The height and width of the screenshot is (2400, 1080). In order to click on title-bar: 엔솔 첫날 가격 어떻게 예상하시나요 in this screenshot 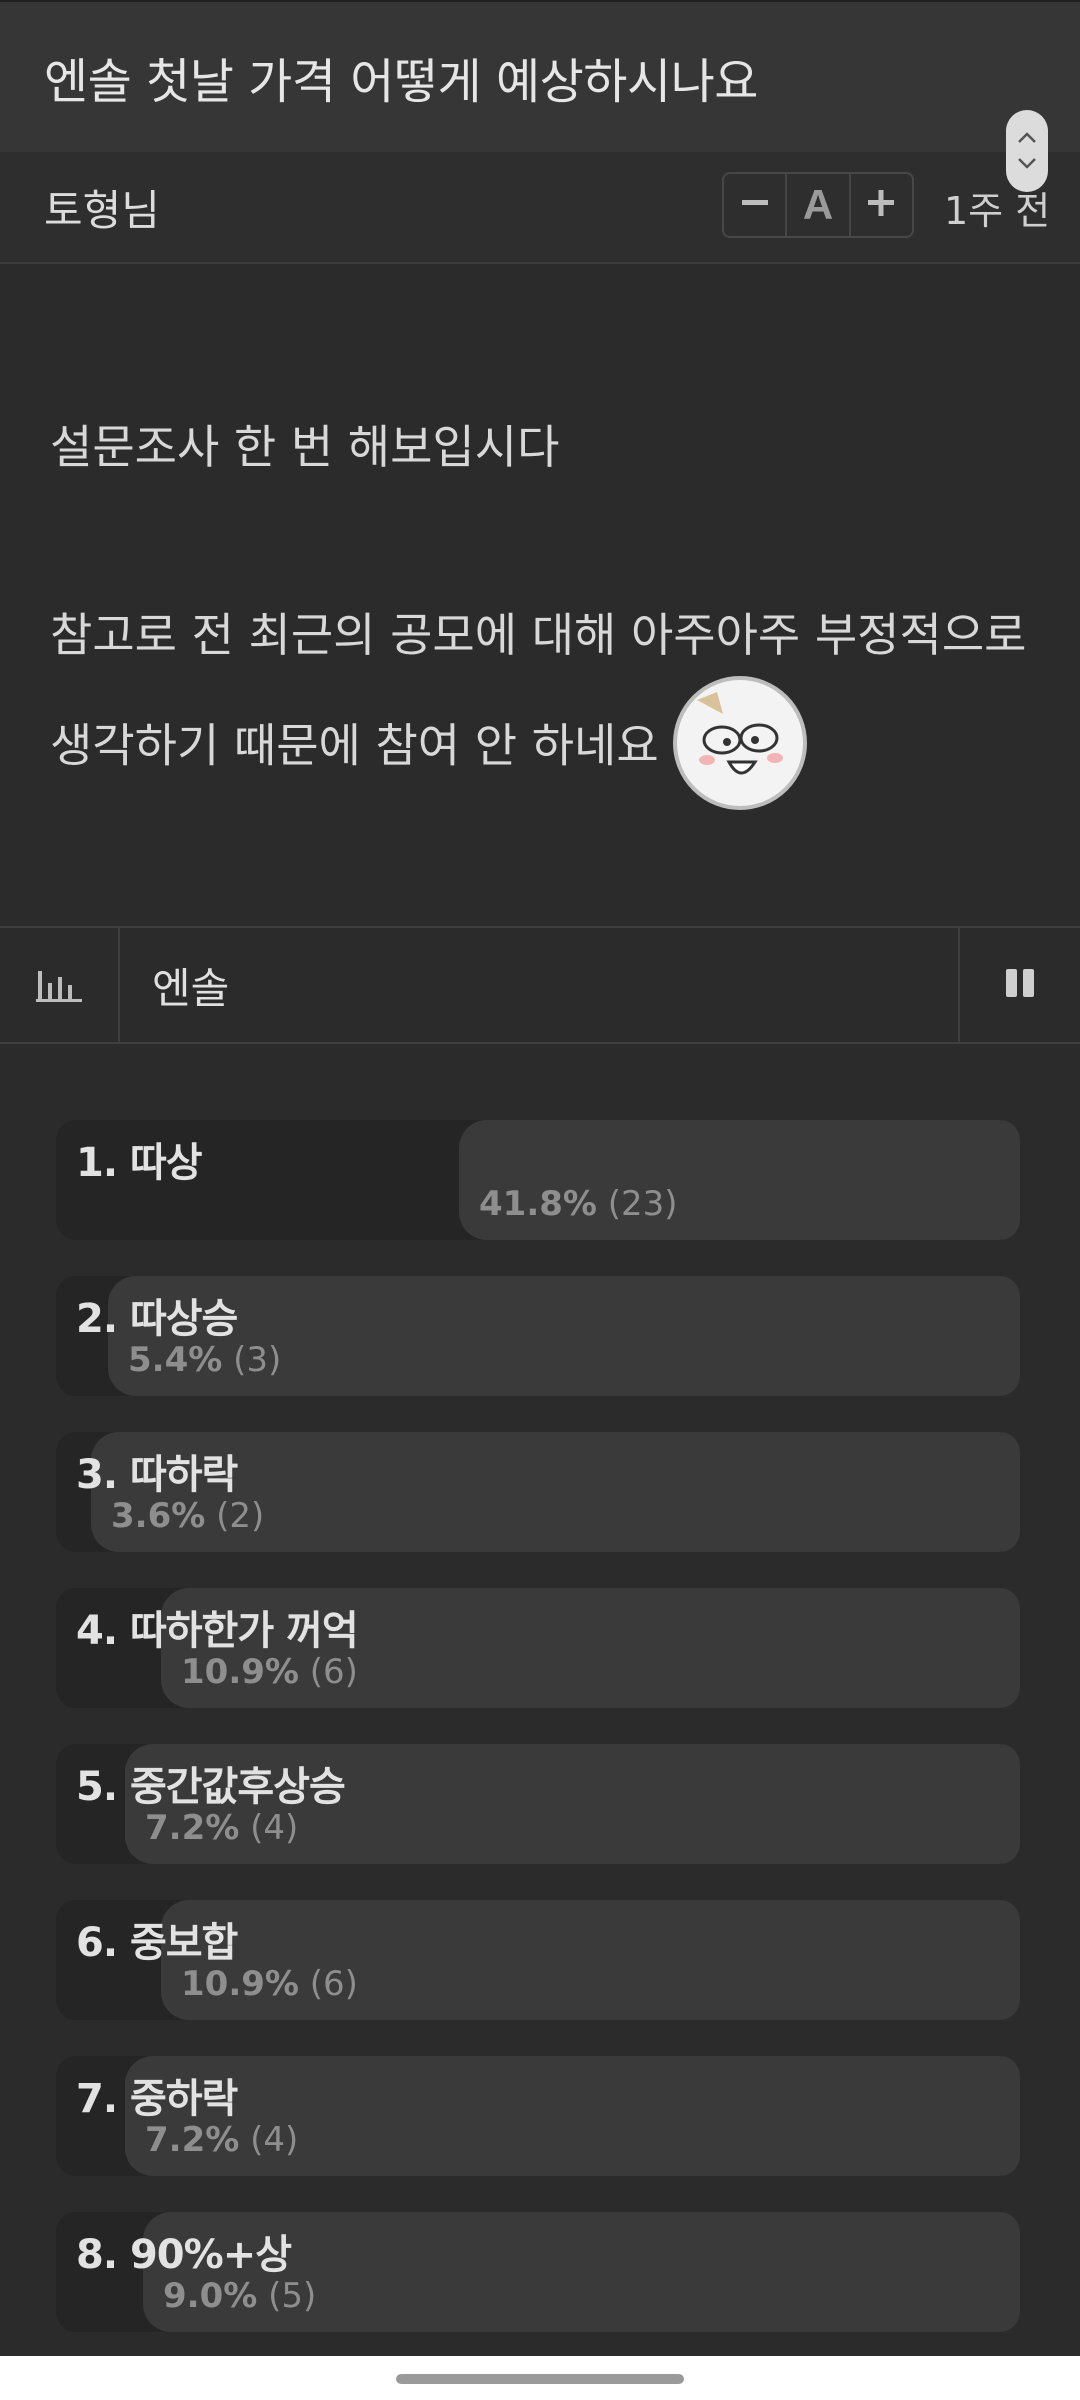, I will do `click(540, 76)`.